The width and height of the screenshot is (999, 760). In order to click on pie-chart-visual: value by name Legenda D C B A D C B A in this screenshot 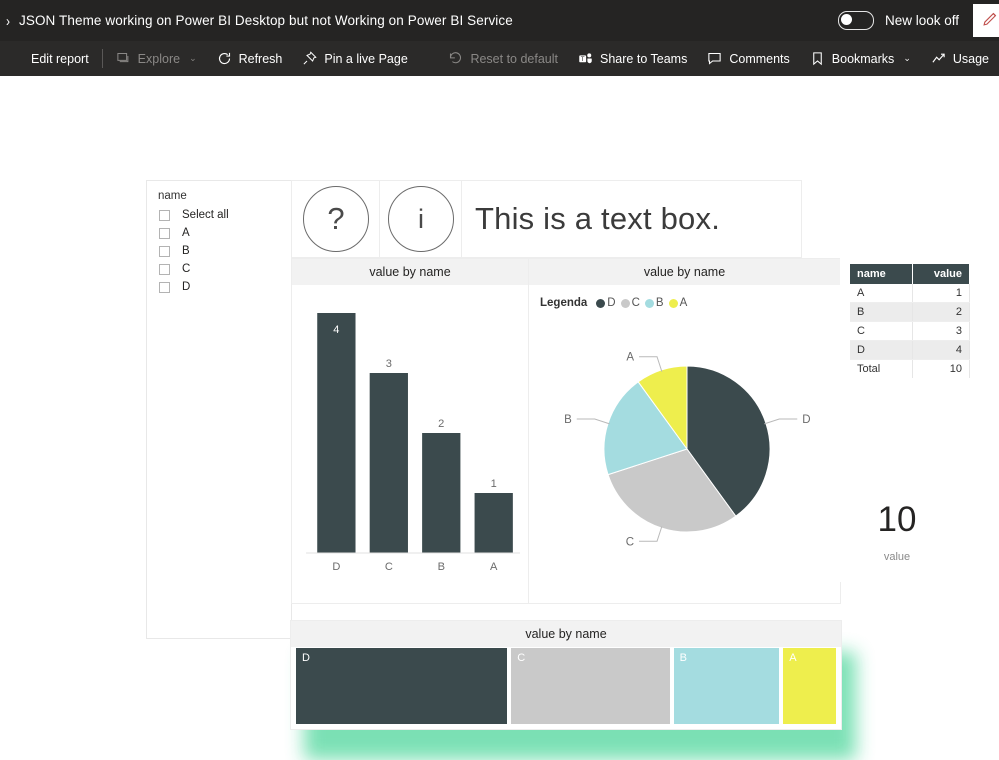, I will do `click(684, 431)`.